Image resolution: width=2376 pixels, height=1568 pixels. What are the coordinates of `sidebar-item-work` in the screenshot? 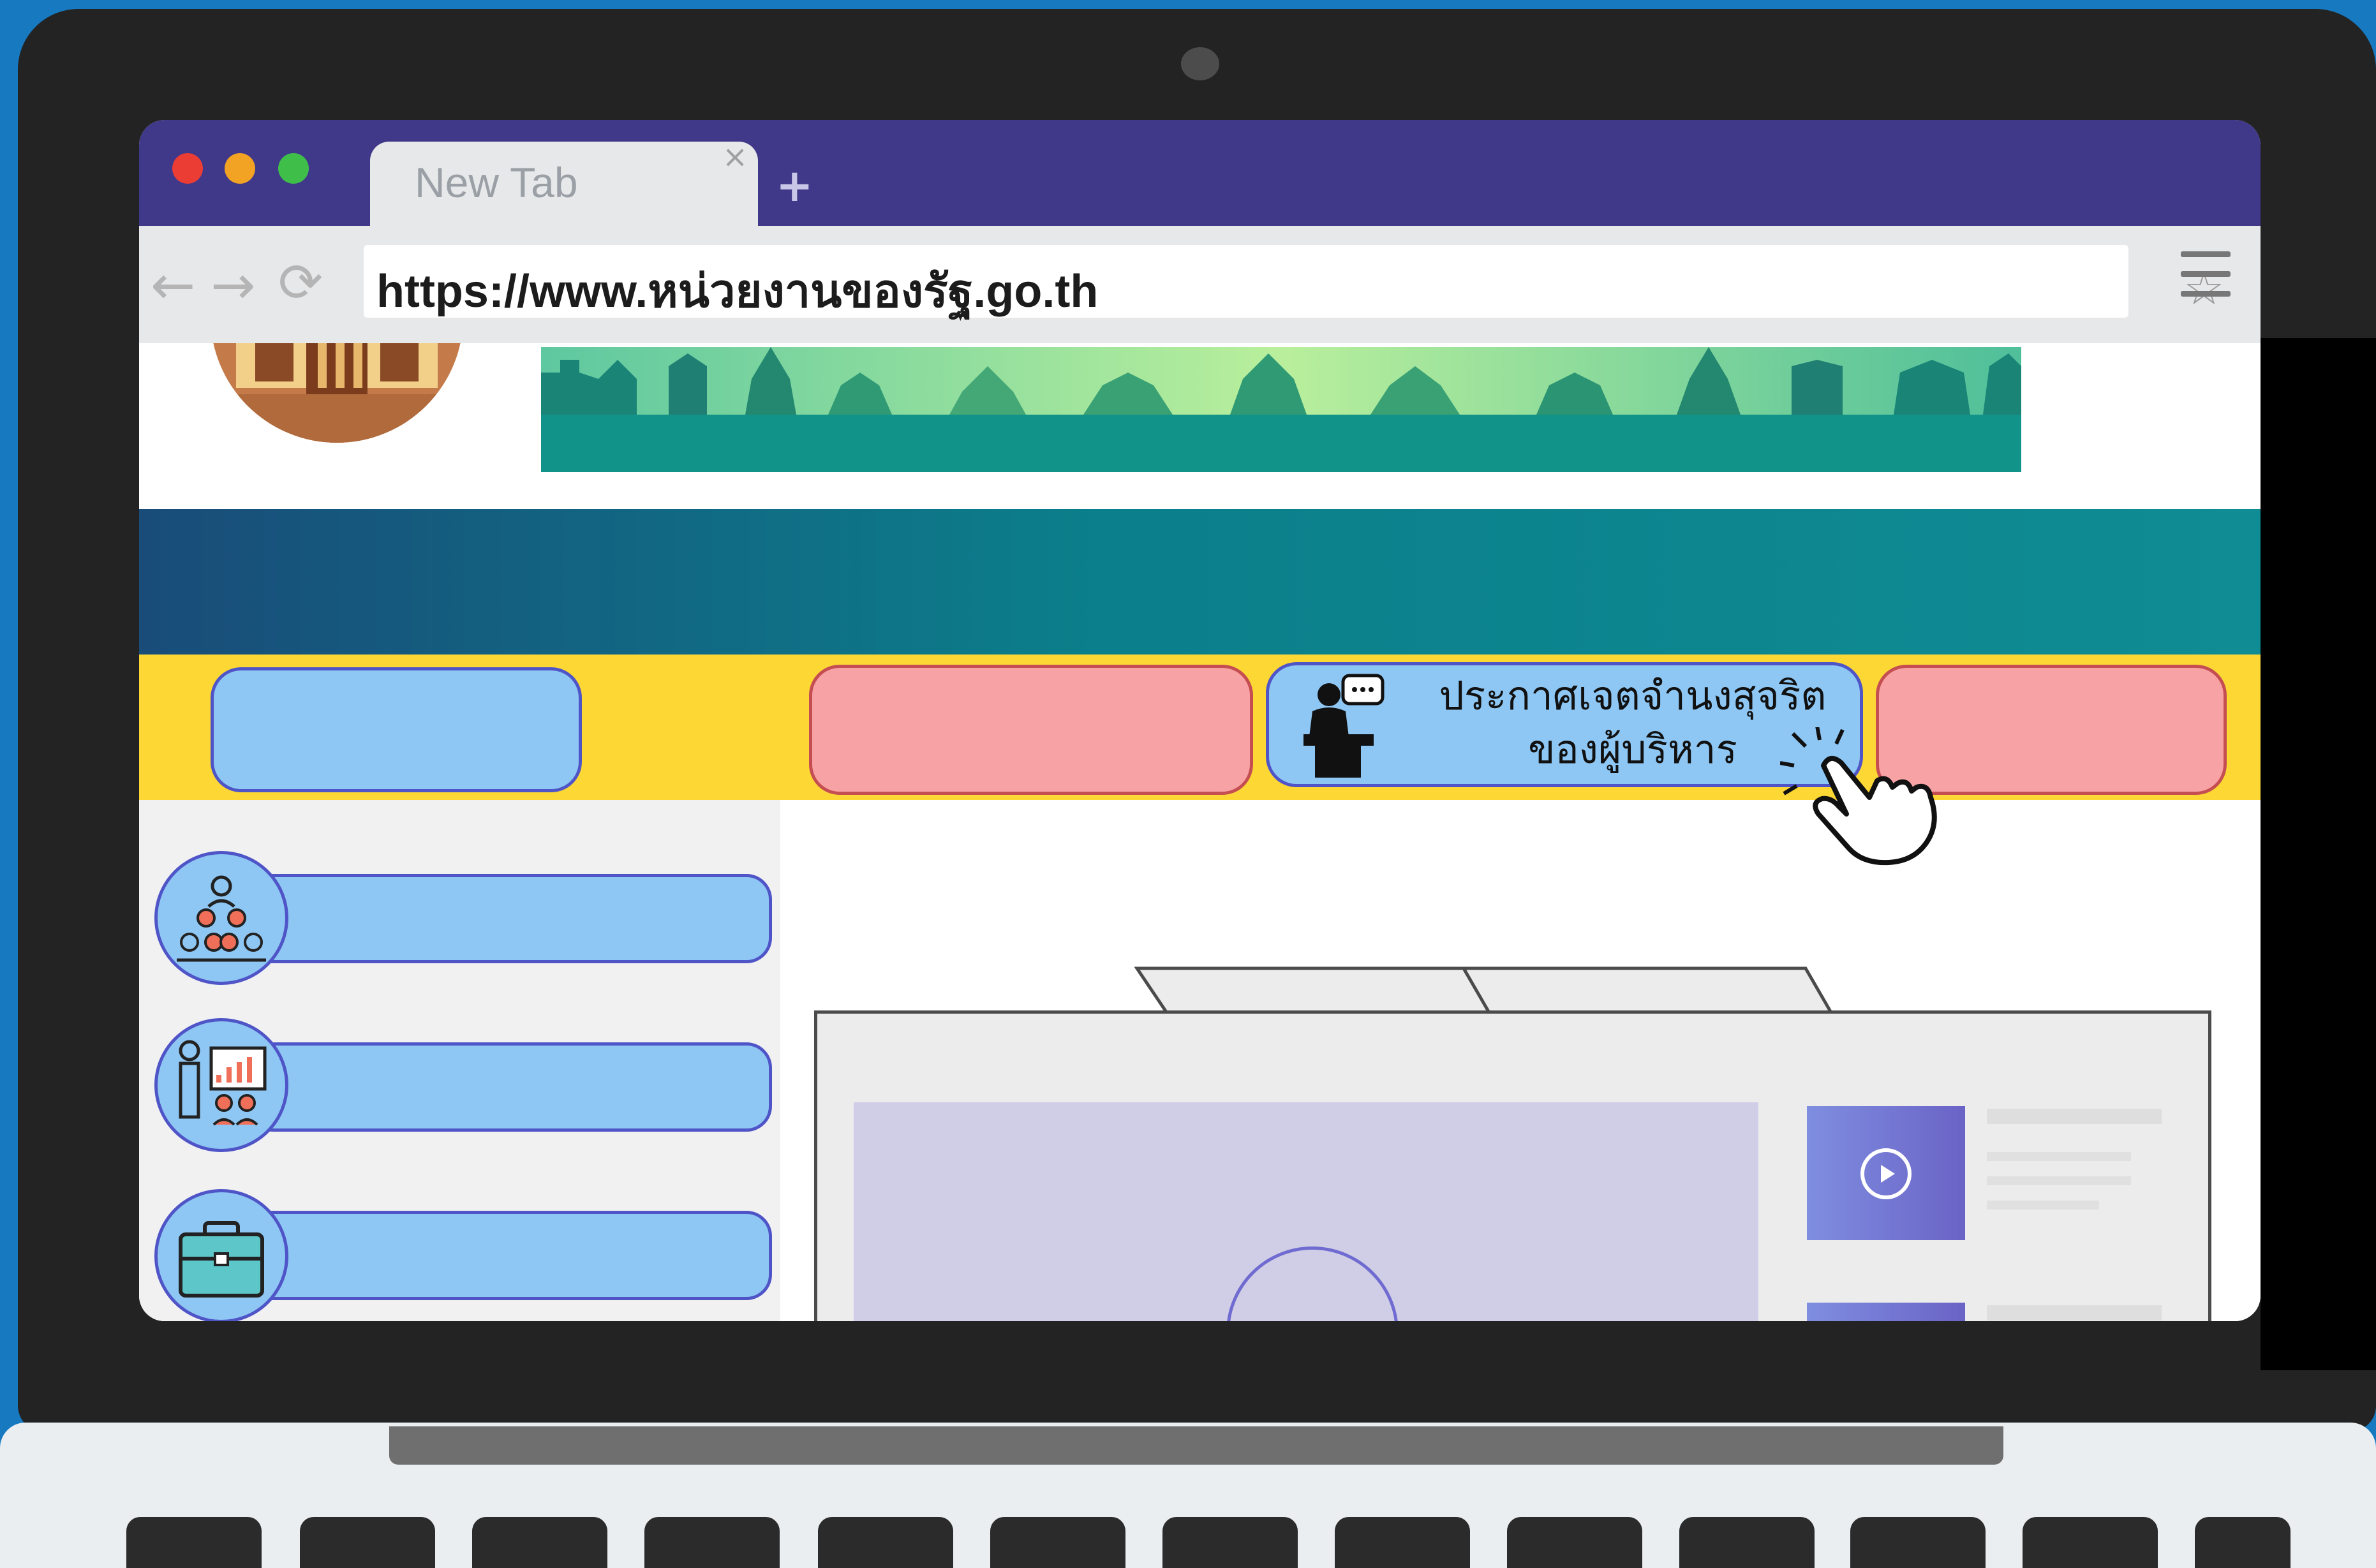 It's located at (510, 1255).